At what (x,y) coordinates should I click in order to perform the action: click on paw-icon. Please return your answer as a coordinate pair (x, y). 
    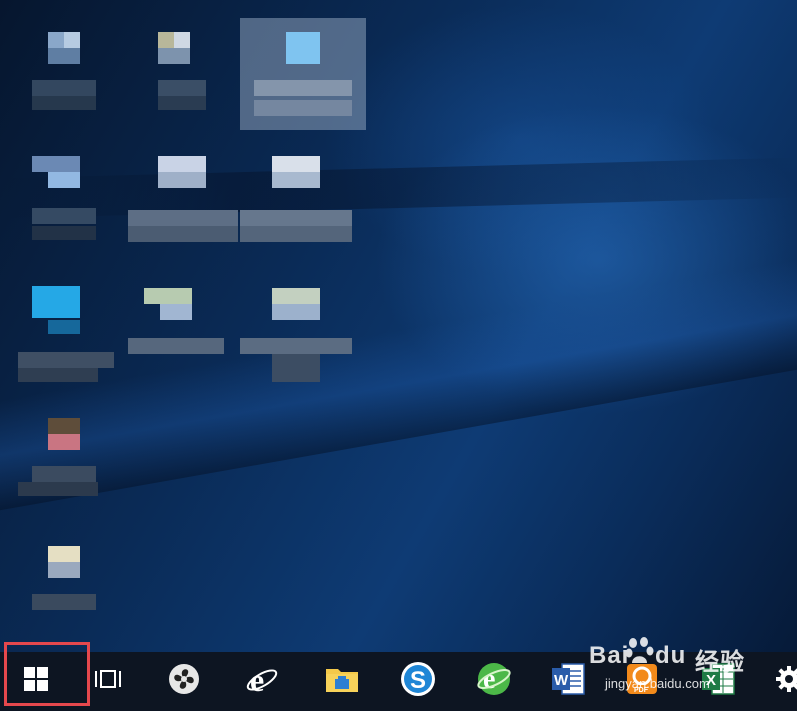
    Looking at the image, I should click on (640, 653).